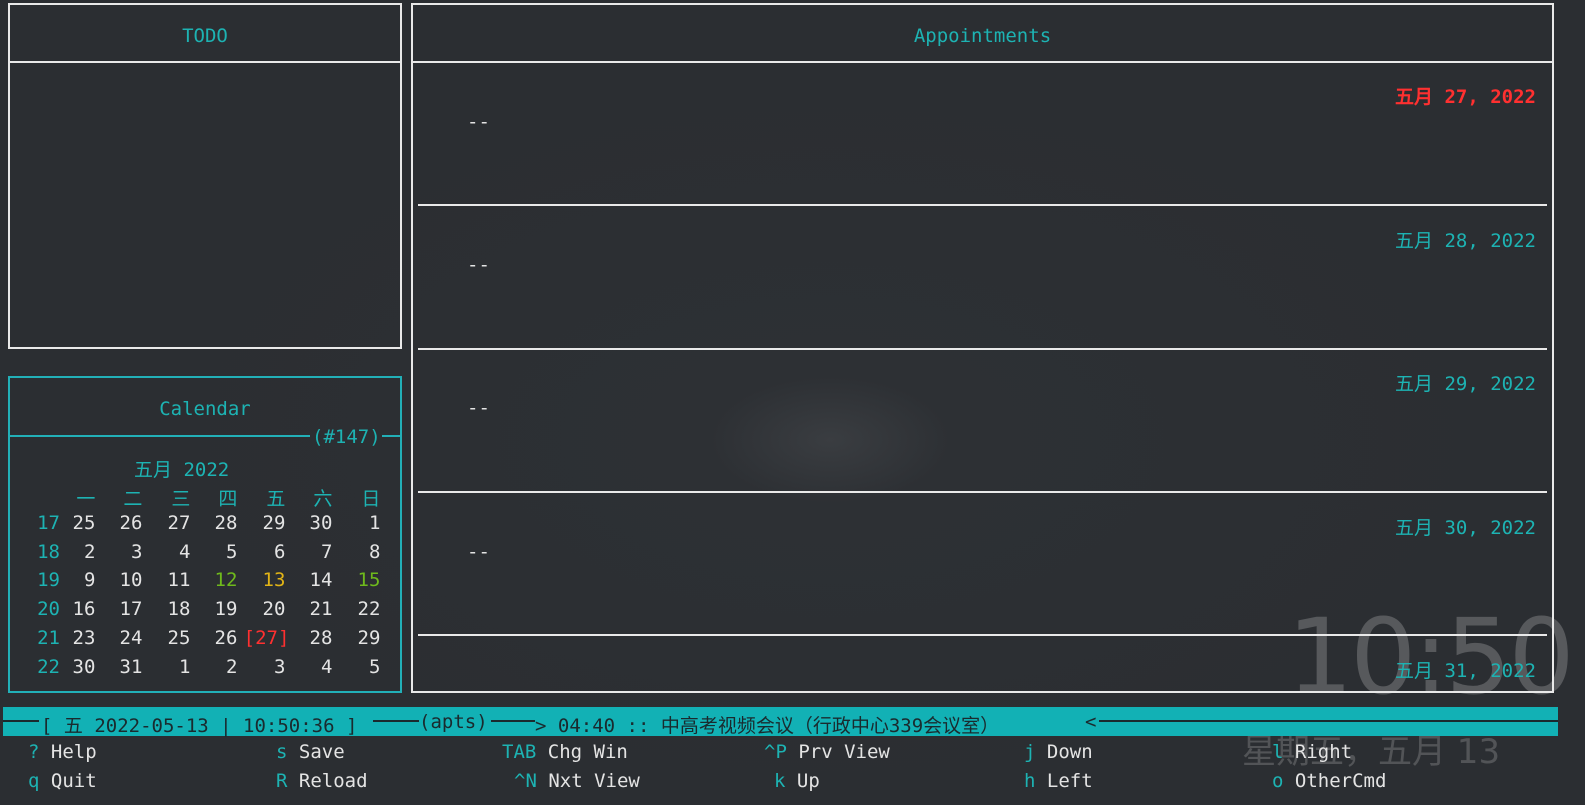 The width and height of the screenshot is (1585, 805). Describe the element at coordinates (72, 609) in the screenshot. I see `calendar-day: 16` at that location.